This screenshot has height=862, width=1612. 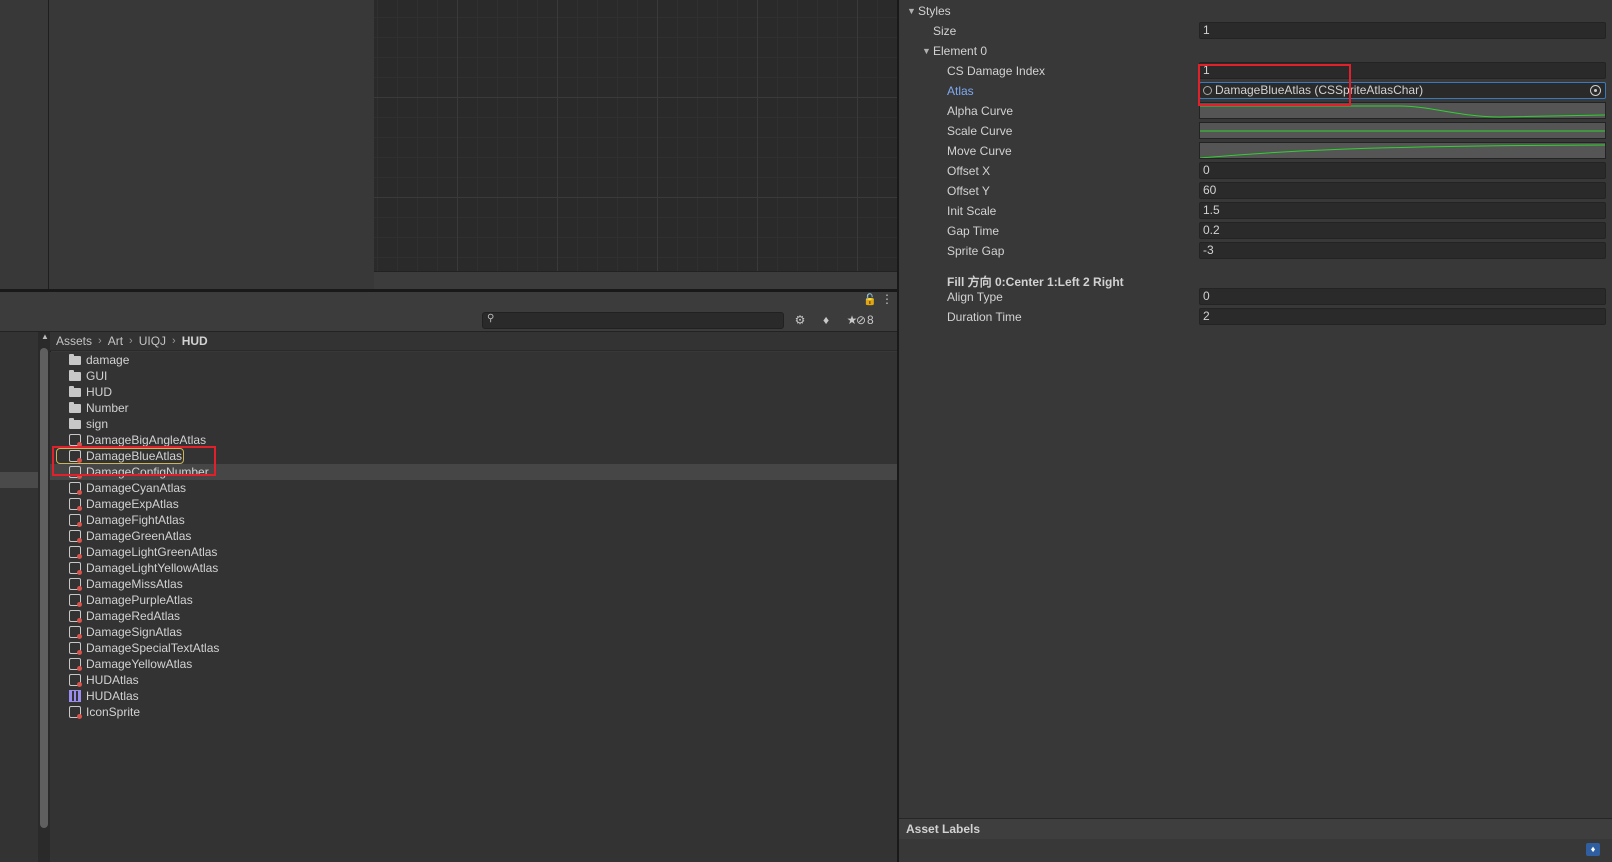 What do you see at coordinates (1402, 190) in the screenshot?
I see `offset-y-field: 60` at bounding box center [1402, 190].